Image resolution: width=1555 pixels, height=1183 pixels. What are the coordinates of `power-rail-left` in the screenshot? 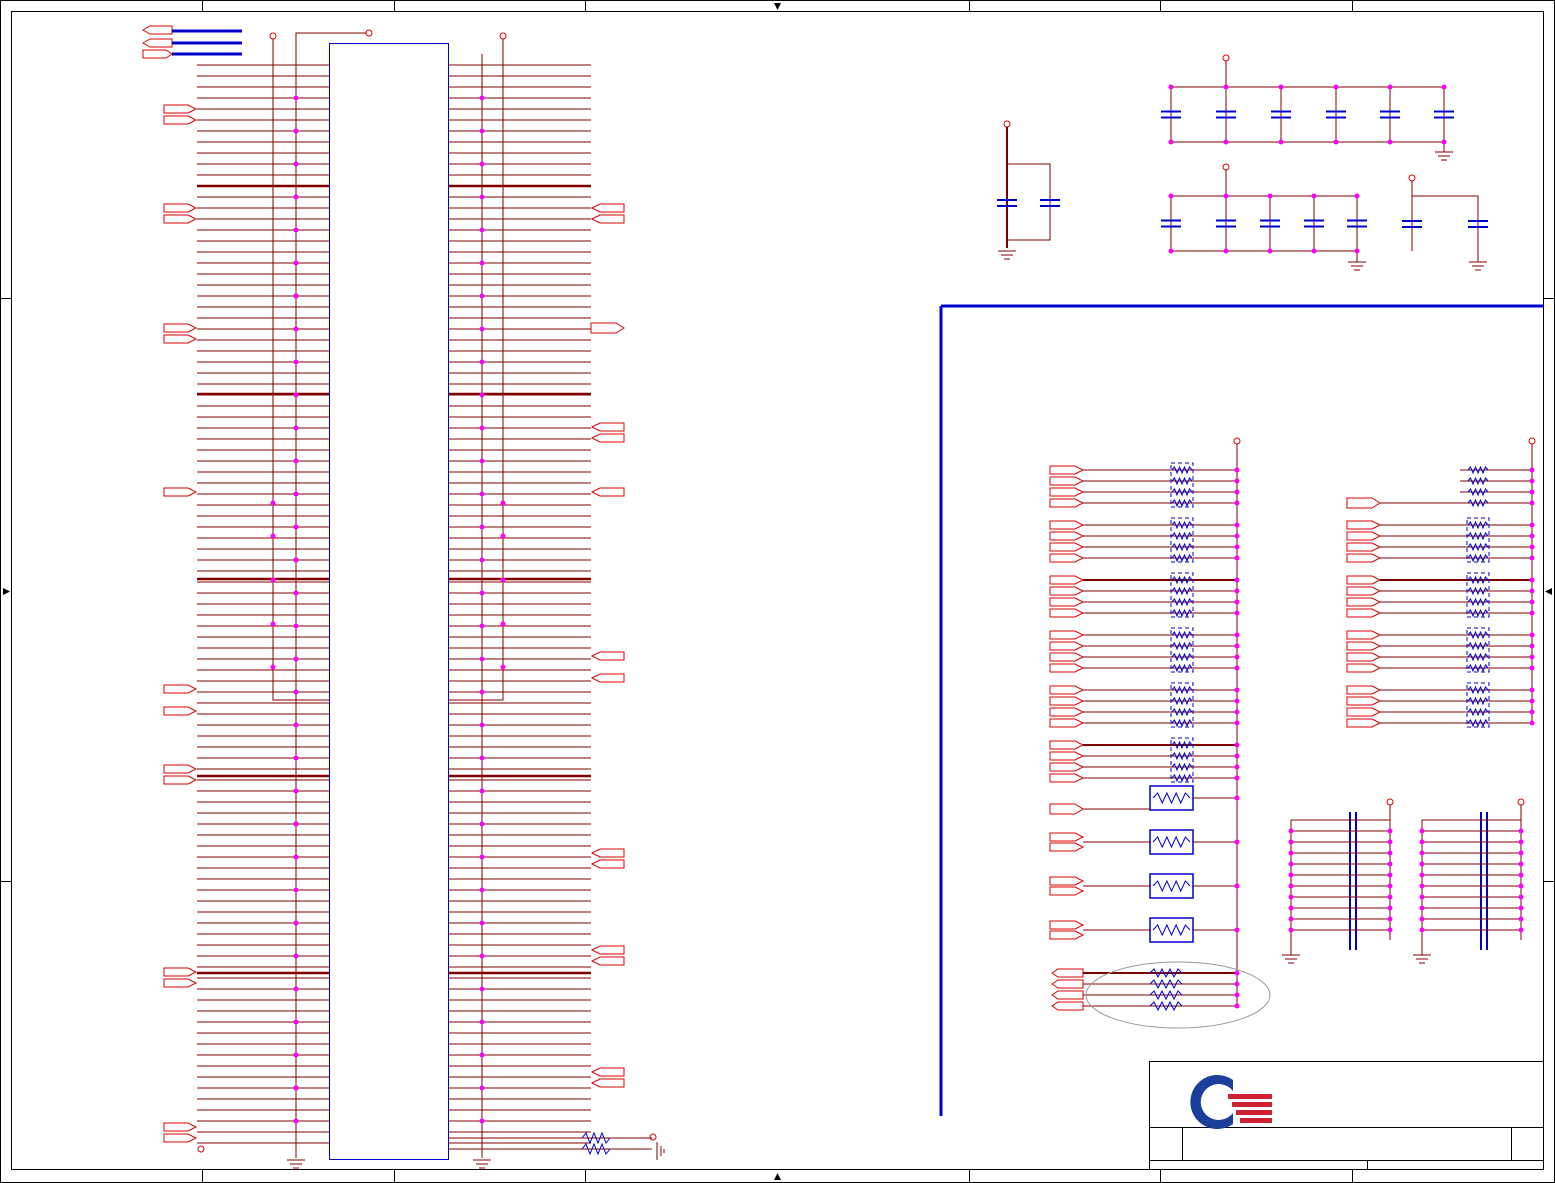 It's located at (300, 370).